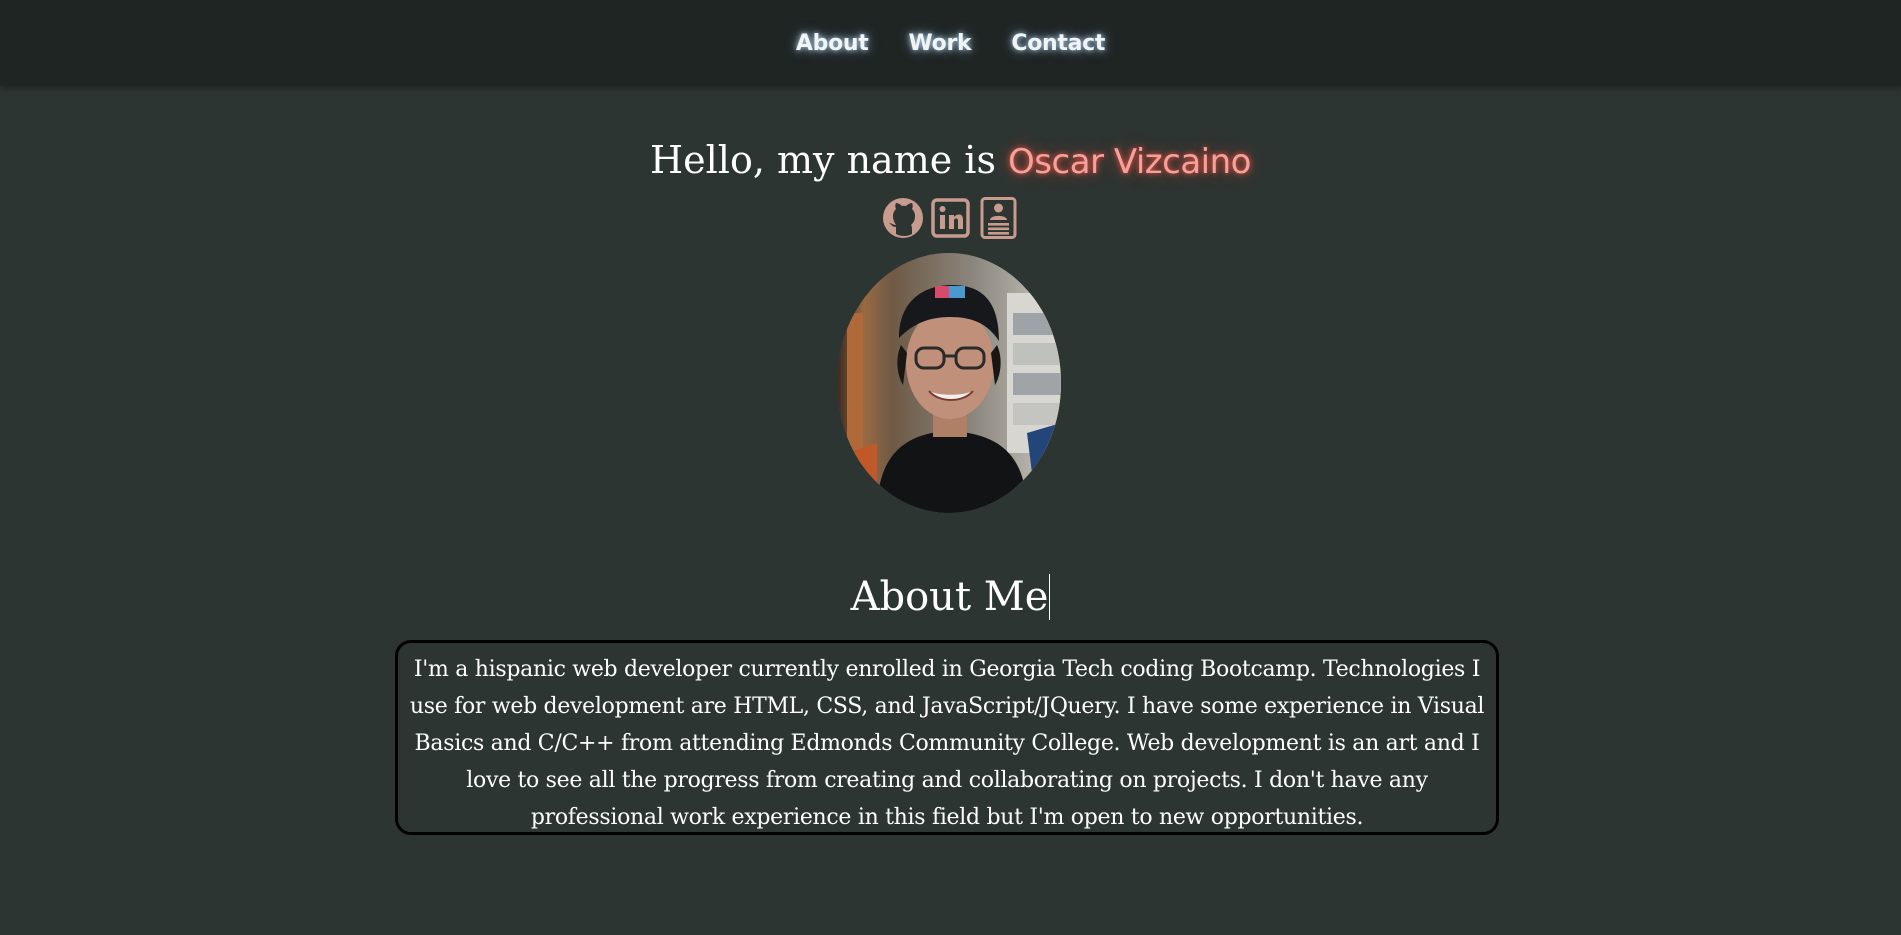 The height and width of the screenshot is (935, 1901). What do you see at coordinates (1129, 162) in the screenshot?
I see `hero-name: Oscar Vizcaino` at bounding box center [1129, 162].